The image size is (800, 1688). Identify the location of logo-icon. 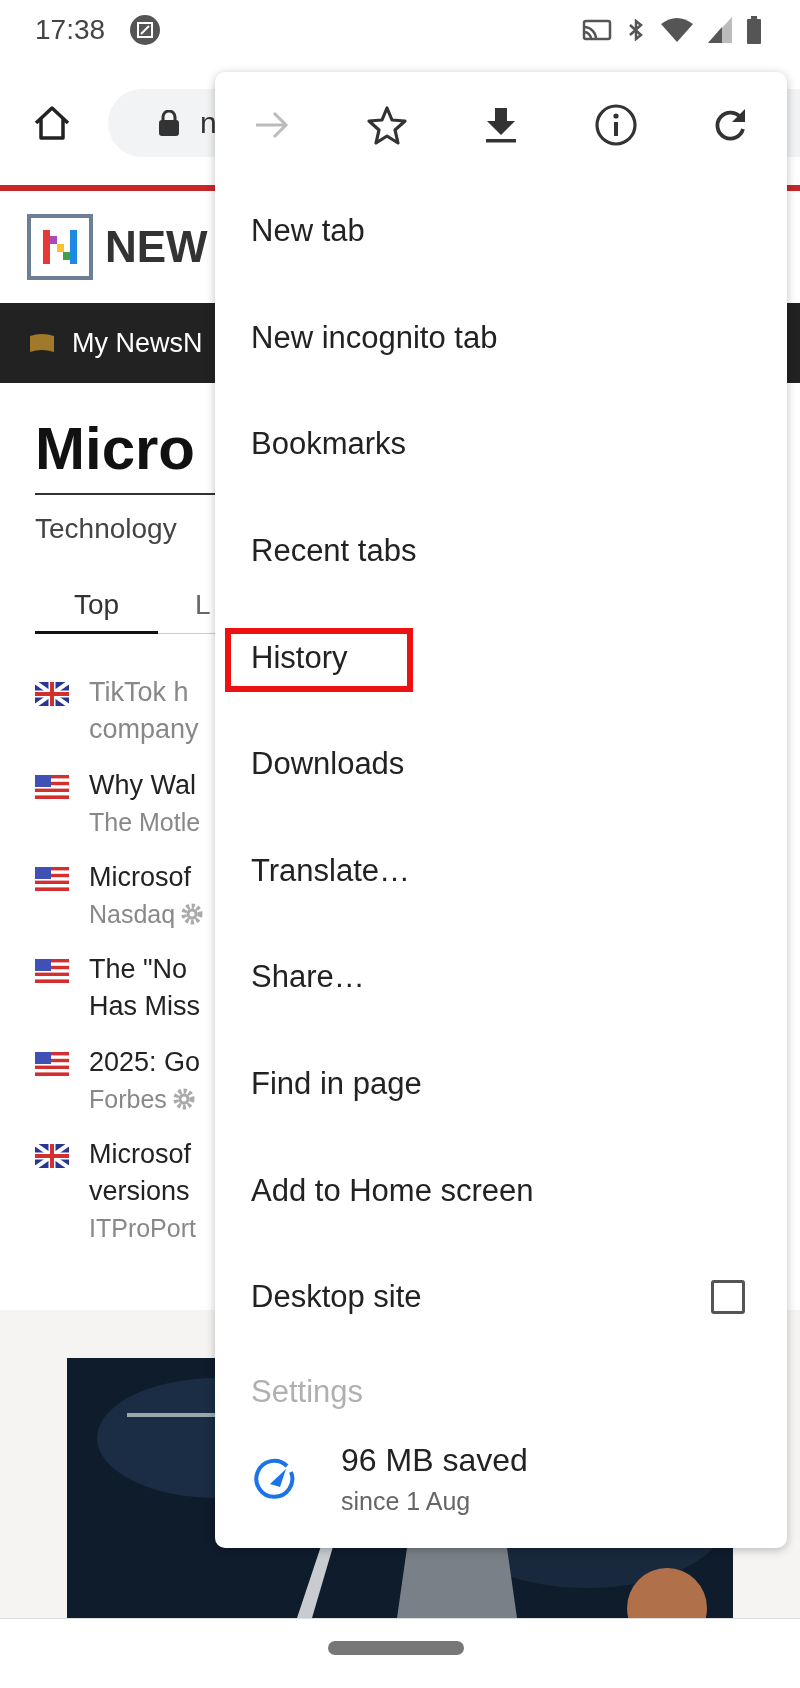
(60, 247).